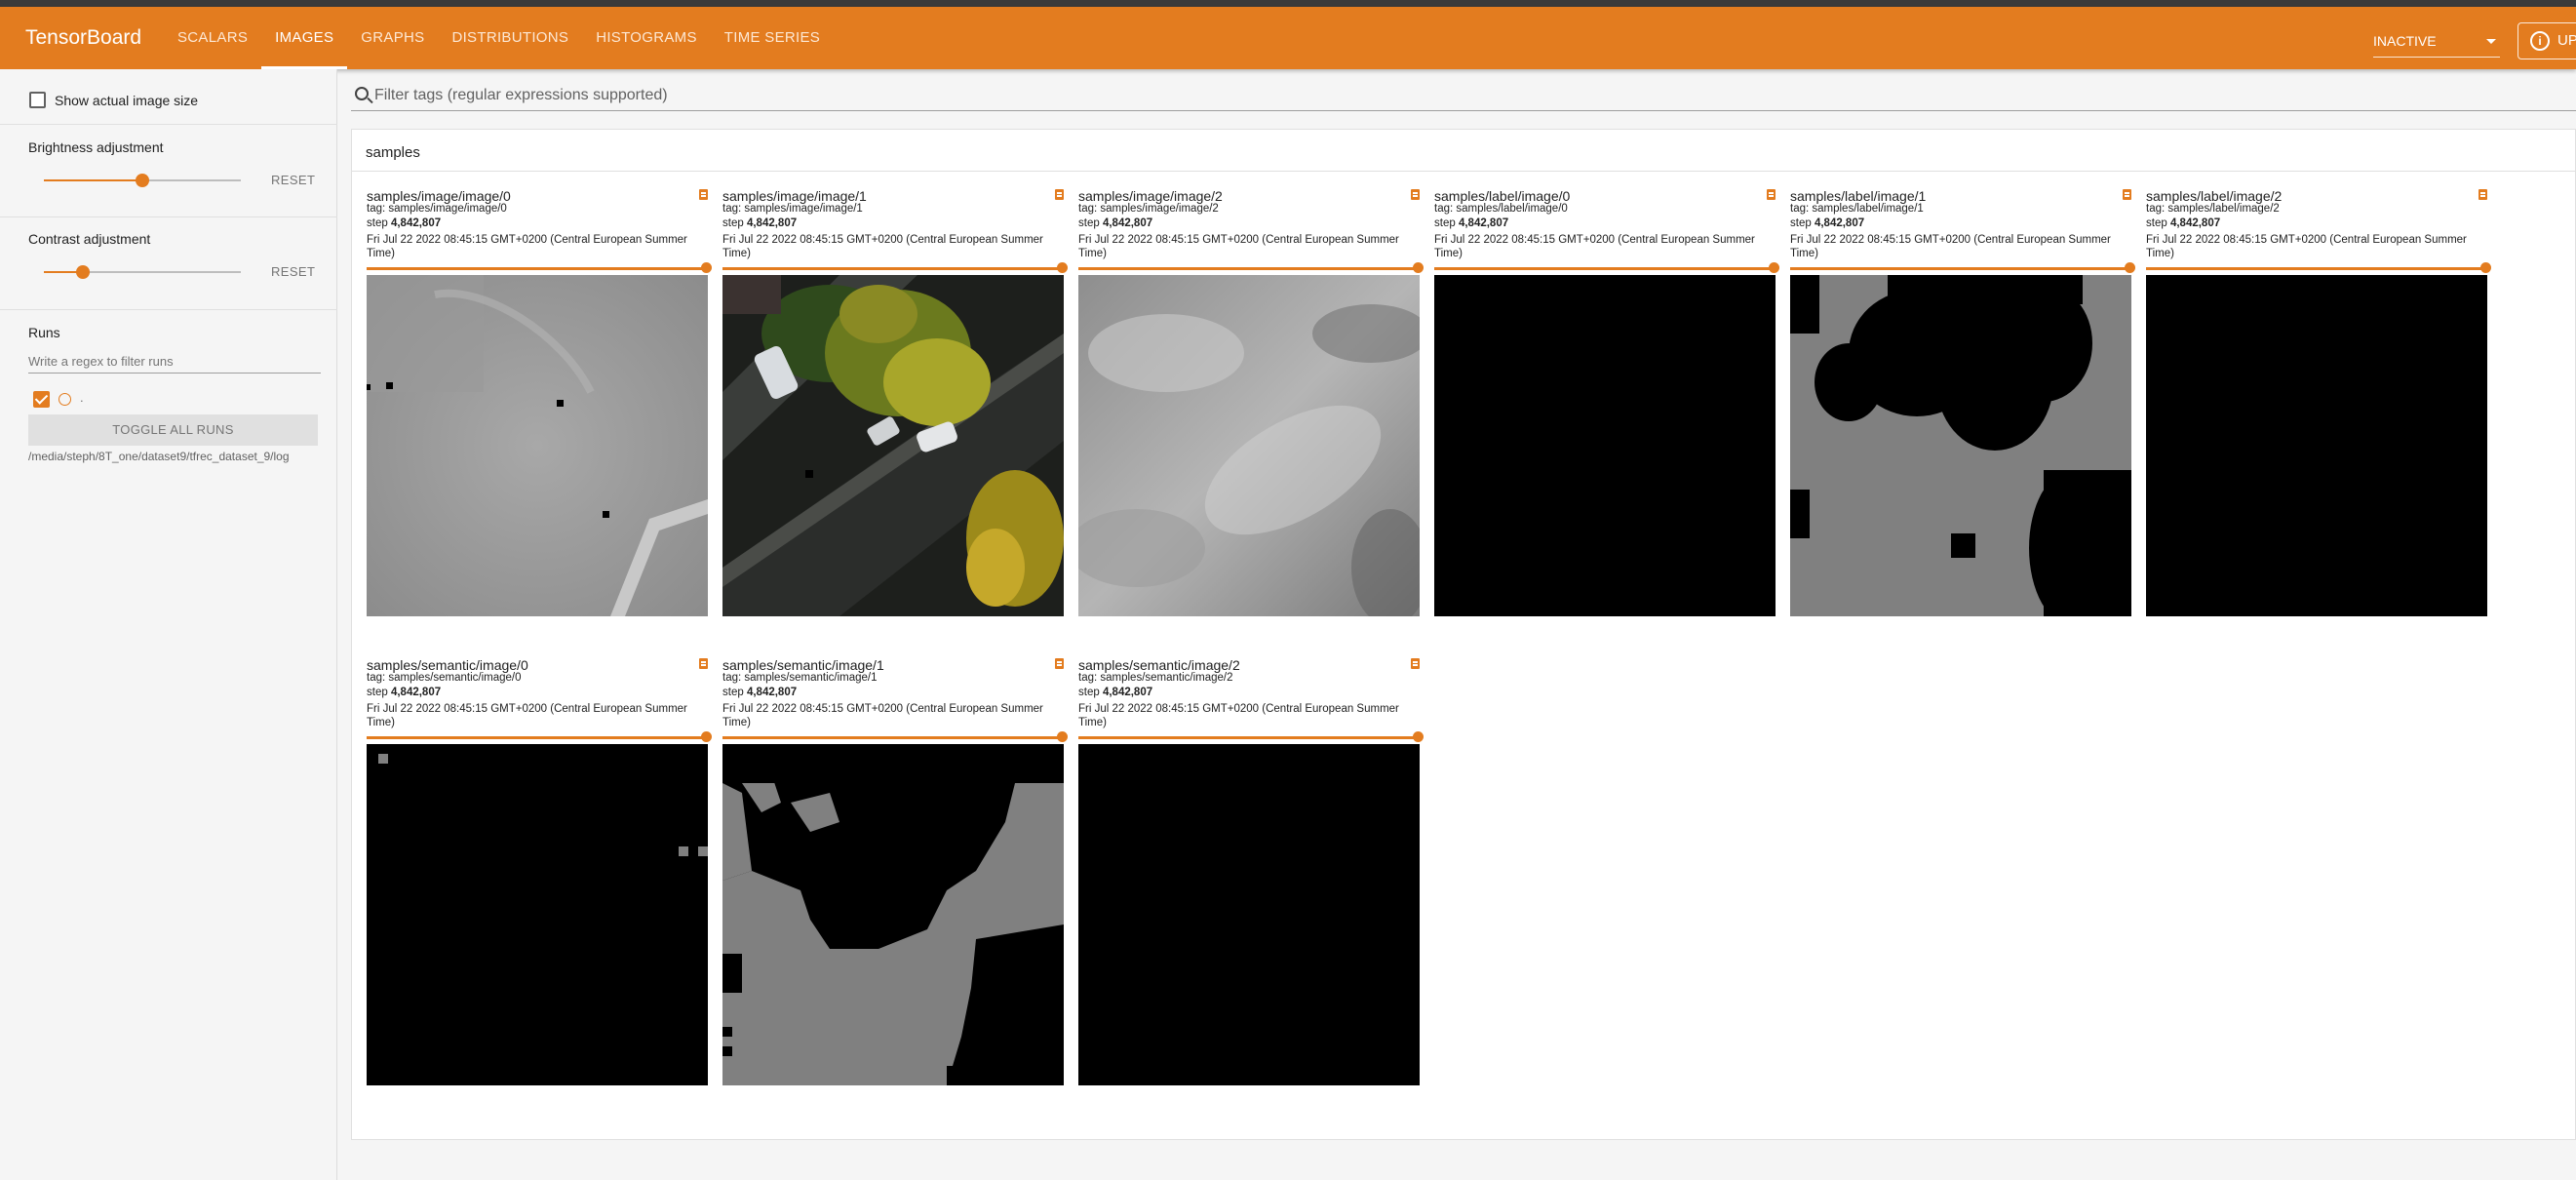 This screenshot has height=1180, width=2576. Describe the element at coordinates (93, 180) in the screenshot. I see `brightness-slider-fill` at that location.